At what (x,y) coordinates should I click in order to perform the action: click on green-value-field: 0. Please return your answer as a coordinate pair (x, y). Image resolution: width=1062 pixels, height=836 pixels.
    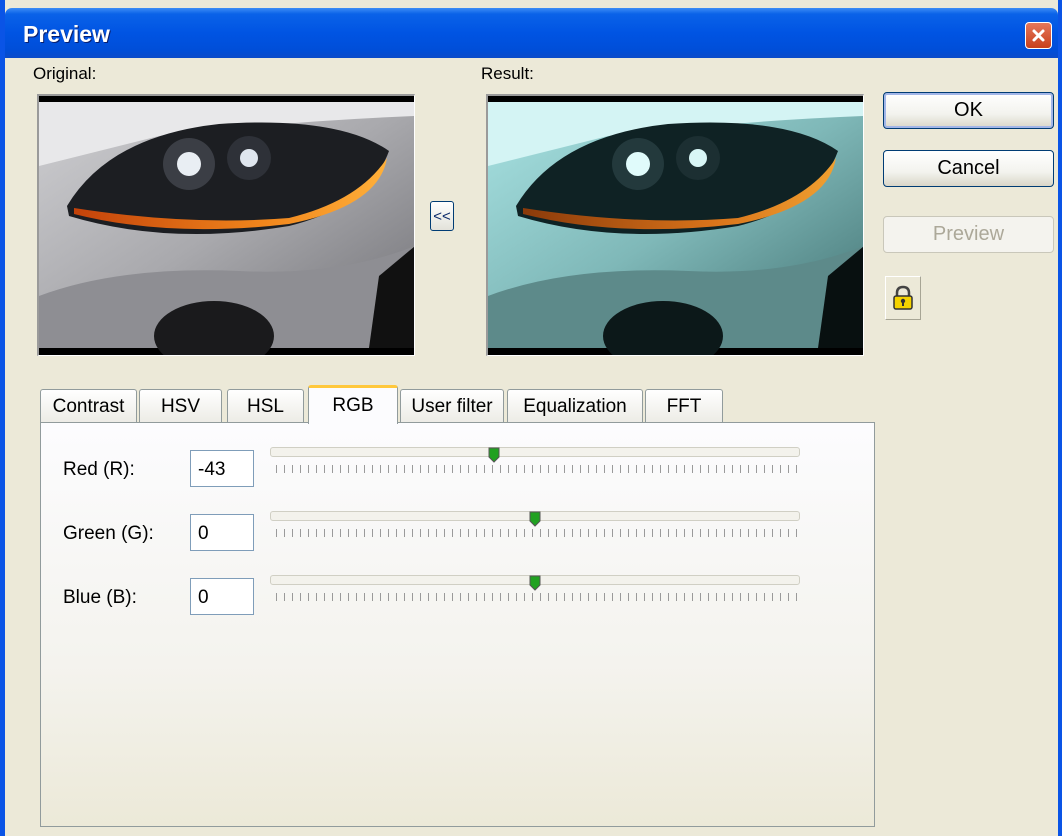
    Looking at the image, I should click on (222, 532).